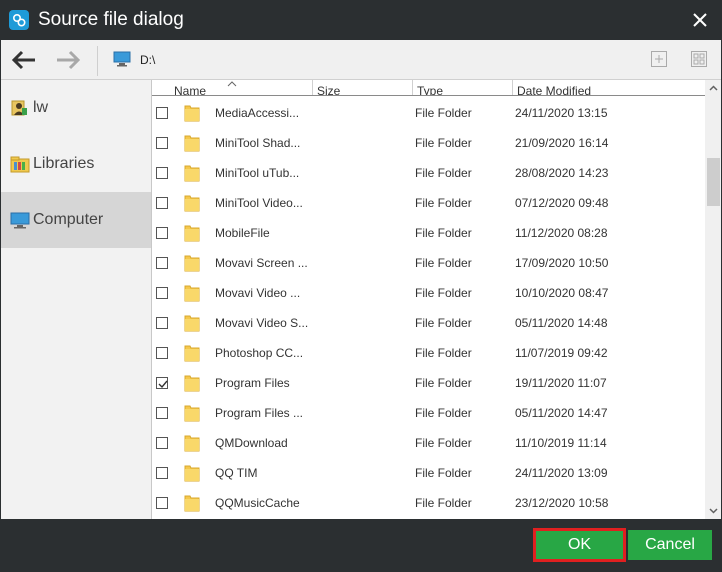 The image size is (722, 572). Describe the element at coordinates (257, 503) in the screenshot. I see `row-name: QQMusicCache` at that location.